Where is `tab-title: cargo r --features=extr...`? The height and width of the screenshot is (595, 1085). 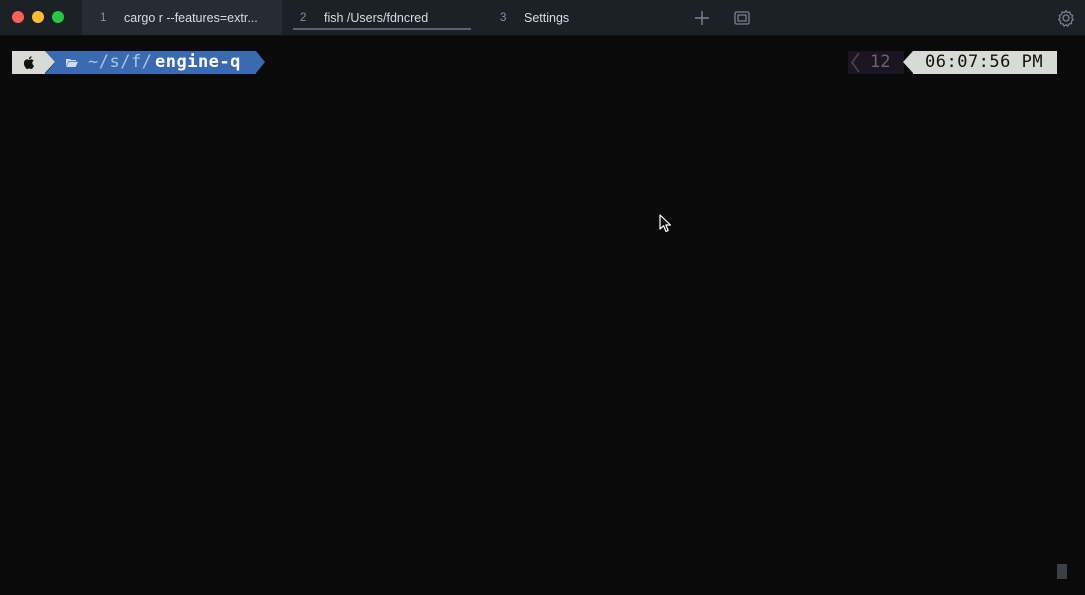
tab-title: cargo r --features=extr... is located at coordinates (191, 17).